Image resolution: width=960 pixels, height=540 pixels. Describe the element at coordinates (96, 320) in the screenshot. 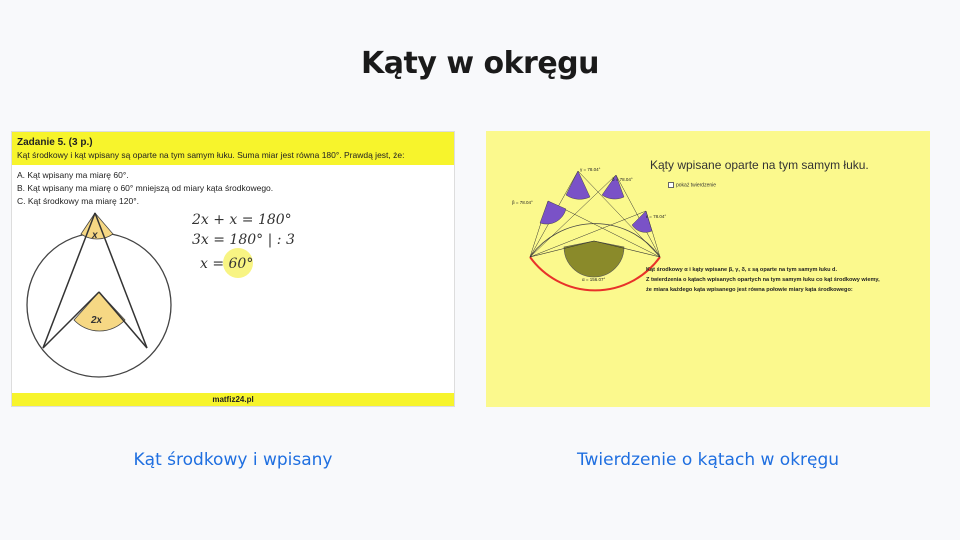

I see `label-2x: 2x` at that location.